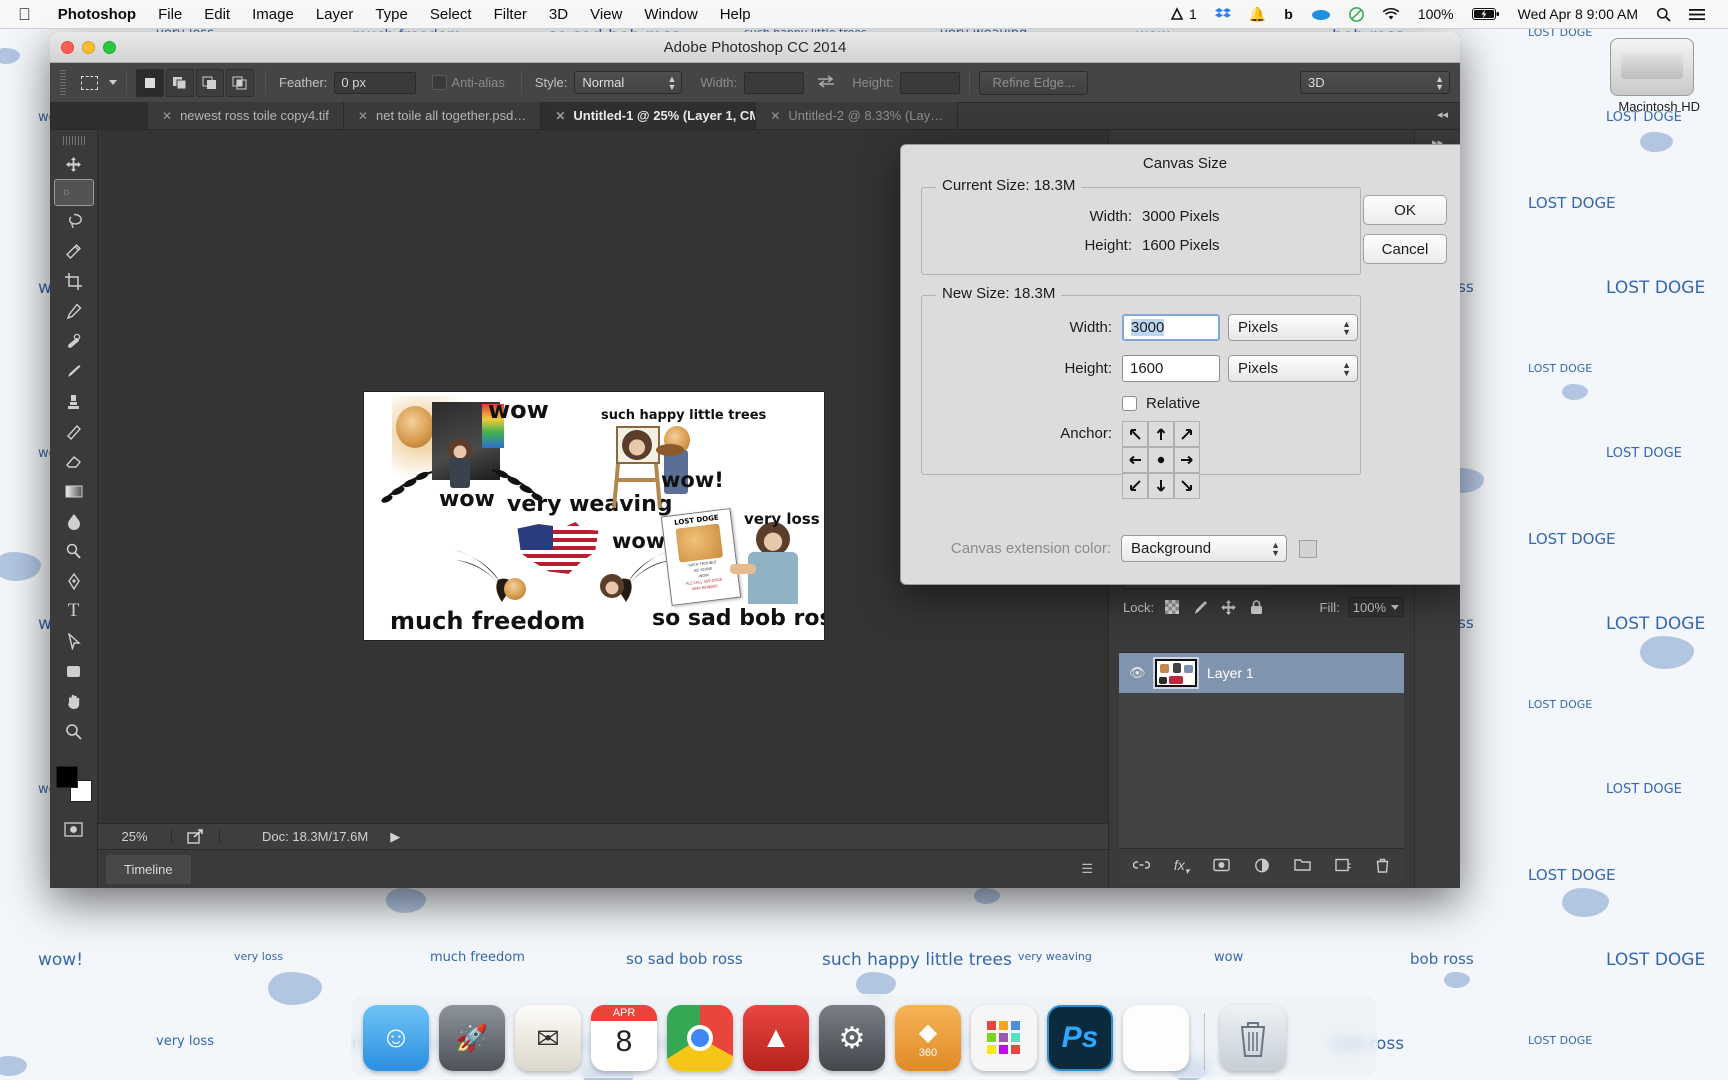 The width and height of the screenshot is (1728, 1080). What do you see at coordinates (135, 836) in the screenshot?
I see `zoom-level: 25%` at bounding box center [135, 836].